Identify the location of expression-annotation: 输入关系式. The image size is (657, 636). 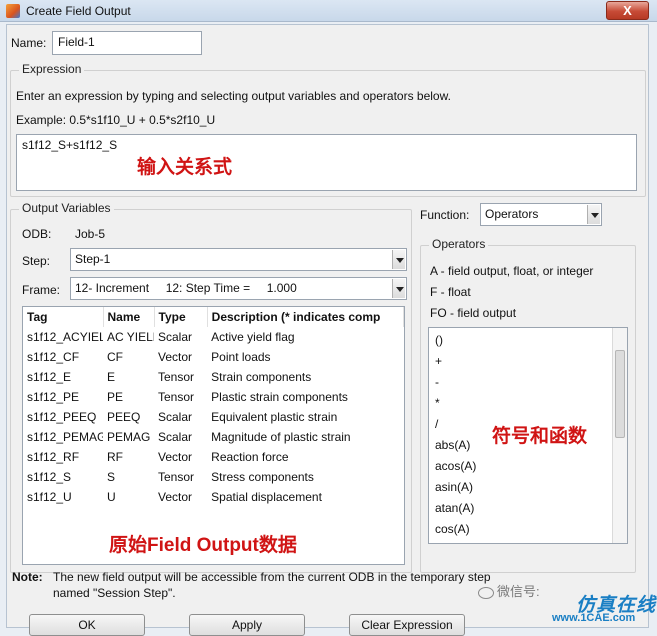
(185, 167).